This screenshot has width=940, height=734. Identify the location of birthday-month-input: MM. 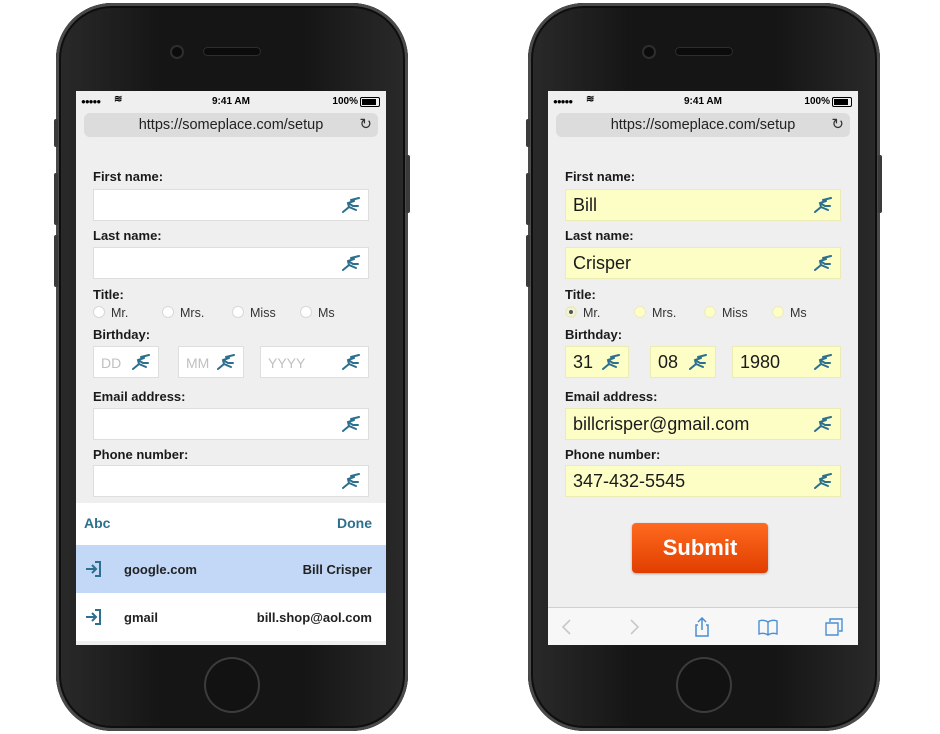
(211, 362).